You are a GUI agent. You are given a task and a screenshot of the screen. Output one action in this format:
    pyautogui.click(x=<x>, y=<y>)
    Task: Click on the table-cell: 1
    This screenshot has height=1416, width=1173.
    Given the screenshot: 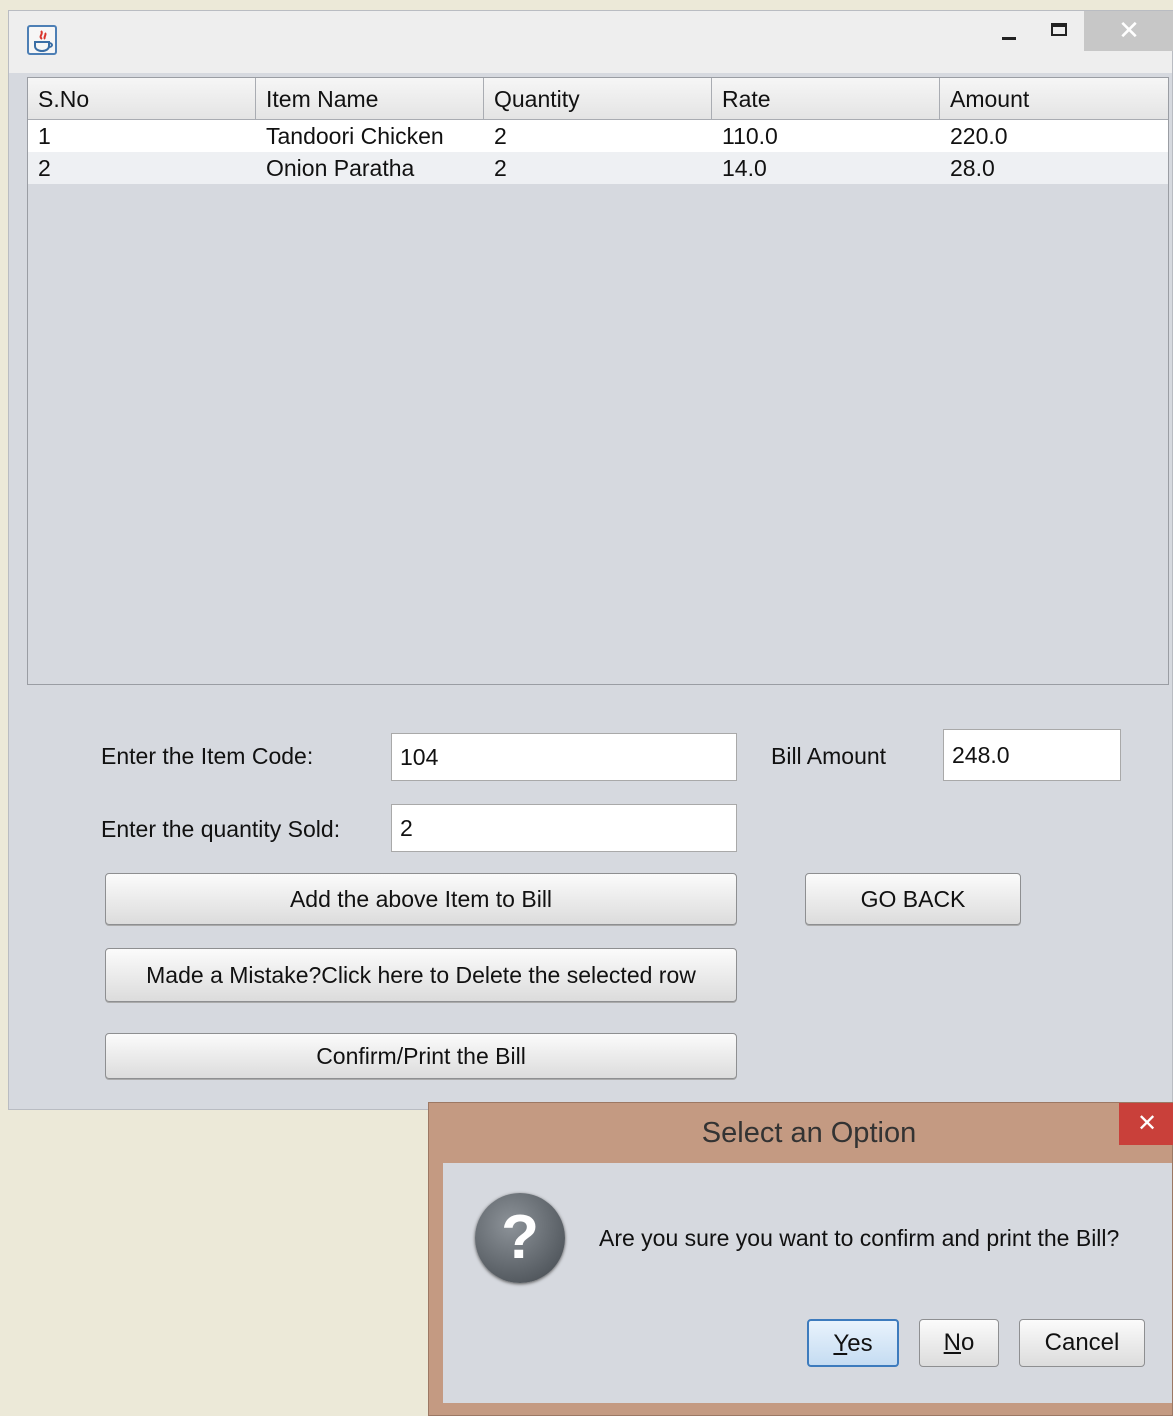 What is the action you would take?
    pyautogui.click(x=44, y=136)
    